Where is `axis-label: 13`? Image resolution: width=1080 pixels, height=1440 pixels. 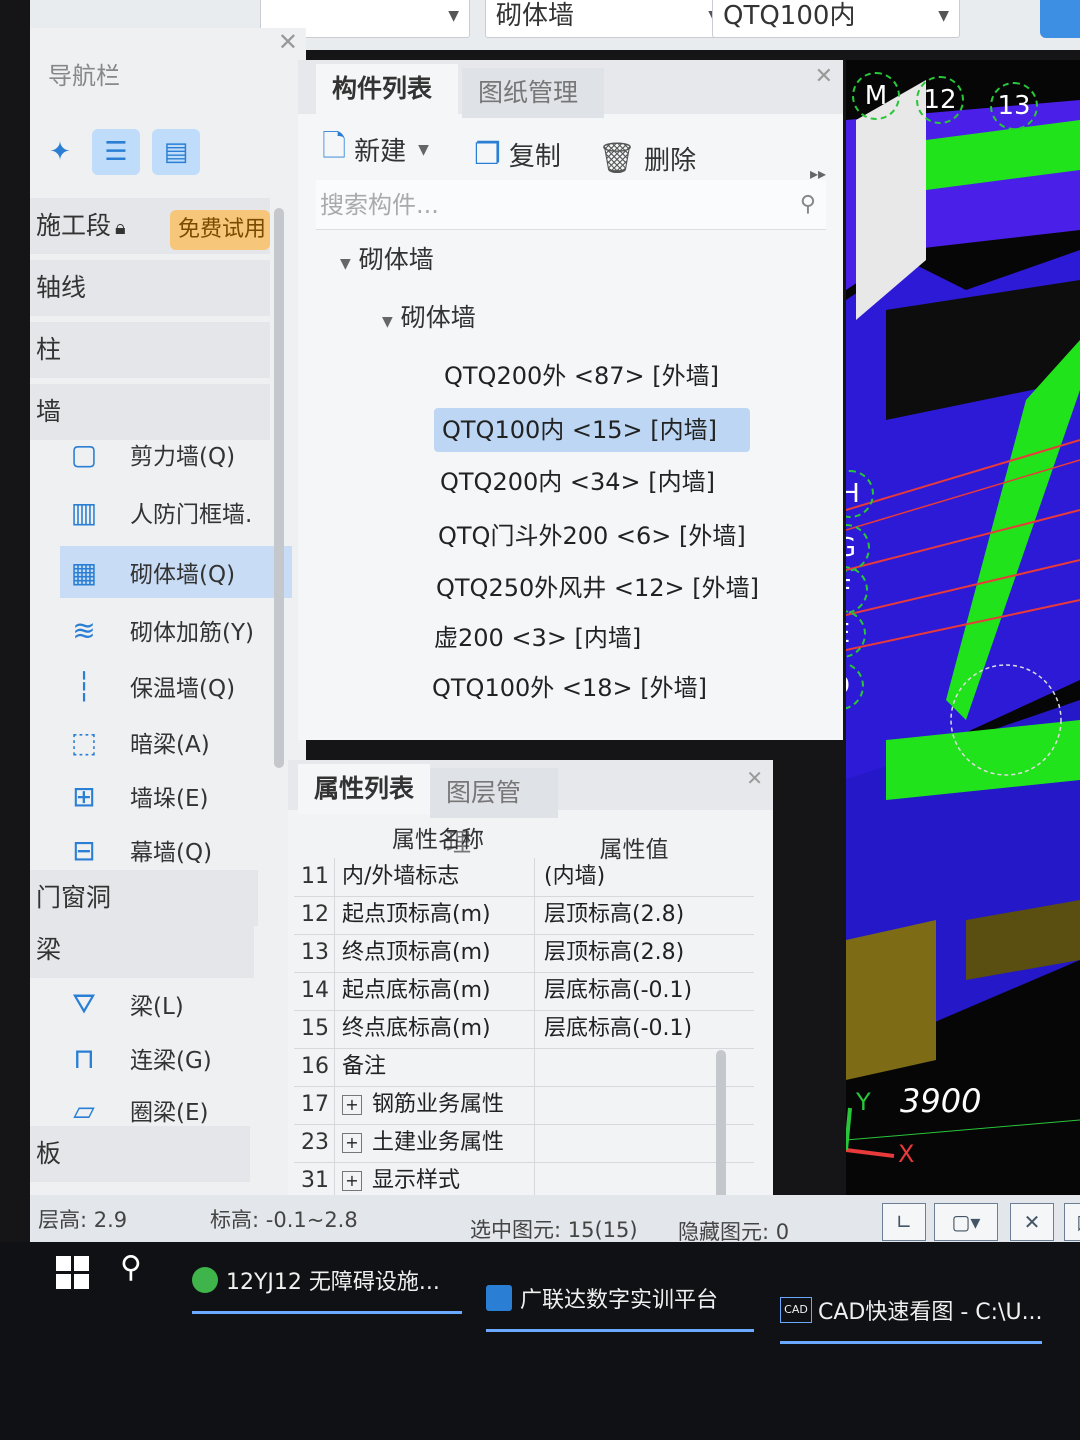
axis-label: 13 is located at coordinates (1014, 106).